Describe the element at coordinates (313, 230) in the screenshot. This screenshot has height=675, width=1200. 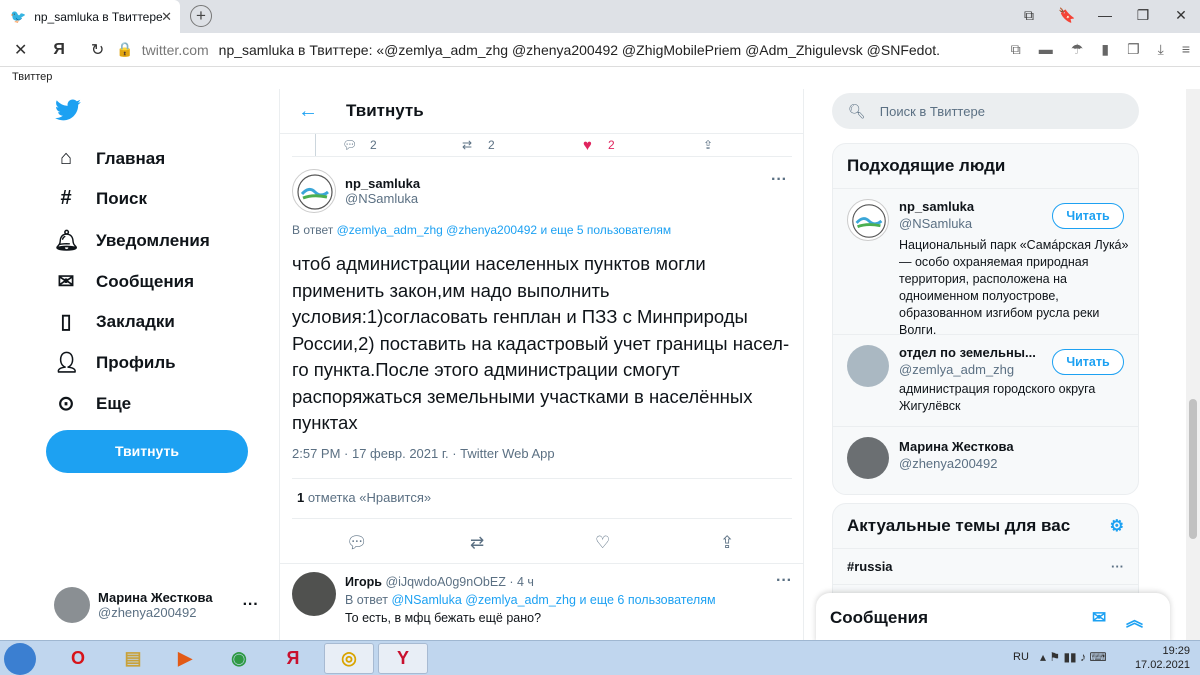
I see `reply-prefix: В ответ` at that location.